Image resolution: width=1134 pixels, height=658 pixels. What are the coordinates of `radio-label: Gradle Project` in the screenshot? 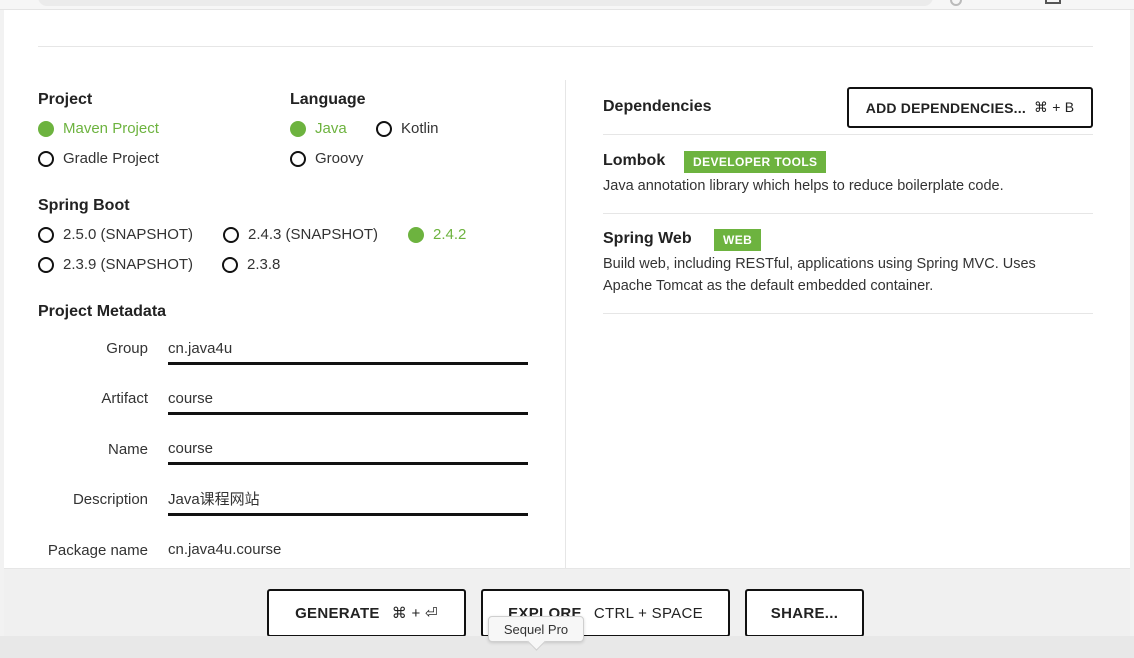 It's located at (111, 158).